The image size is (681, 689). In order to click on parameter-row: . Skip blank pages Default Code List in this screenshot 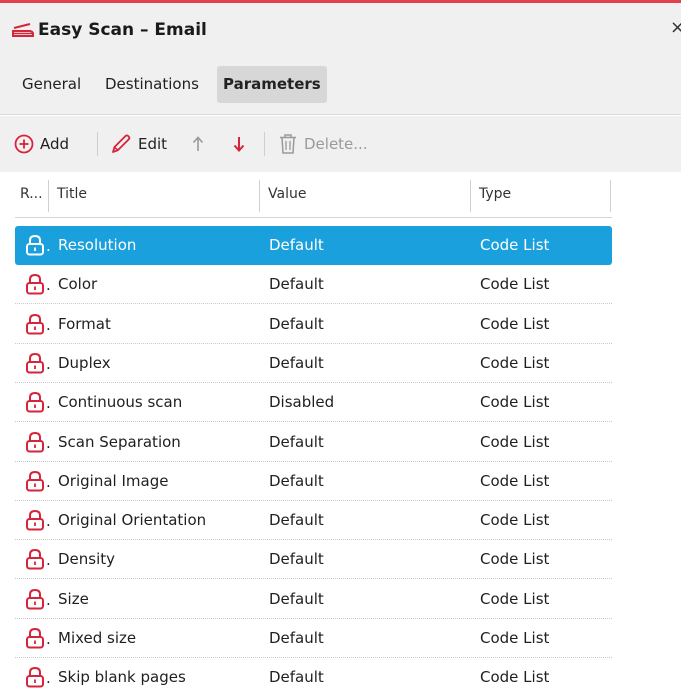, I will do `click(313, 673)`.